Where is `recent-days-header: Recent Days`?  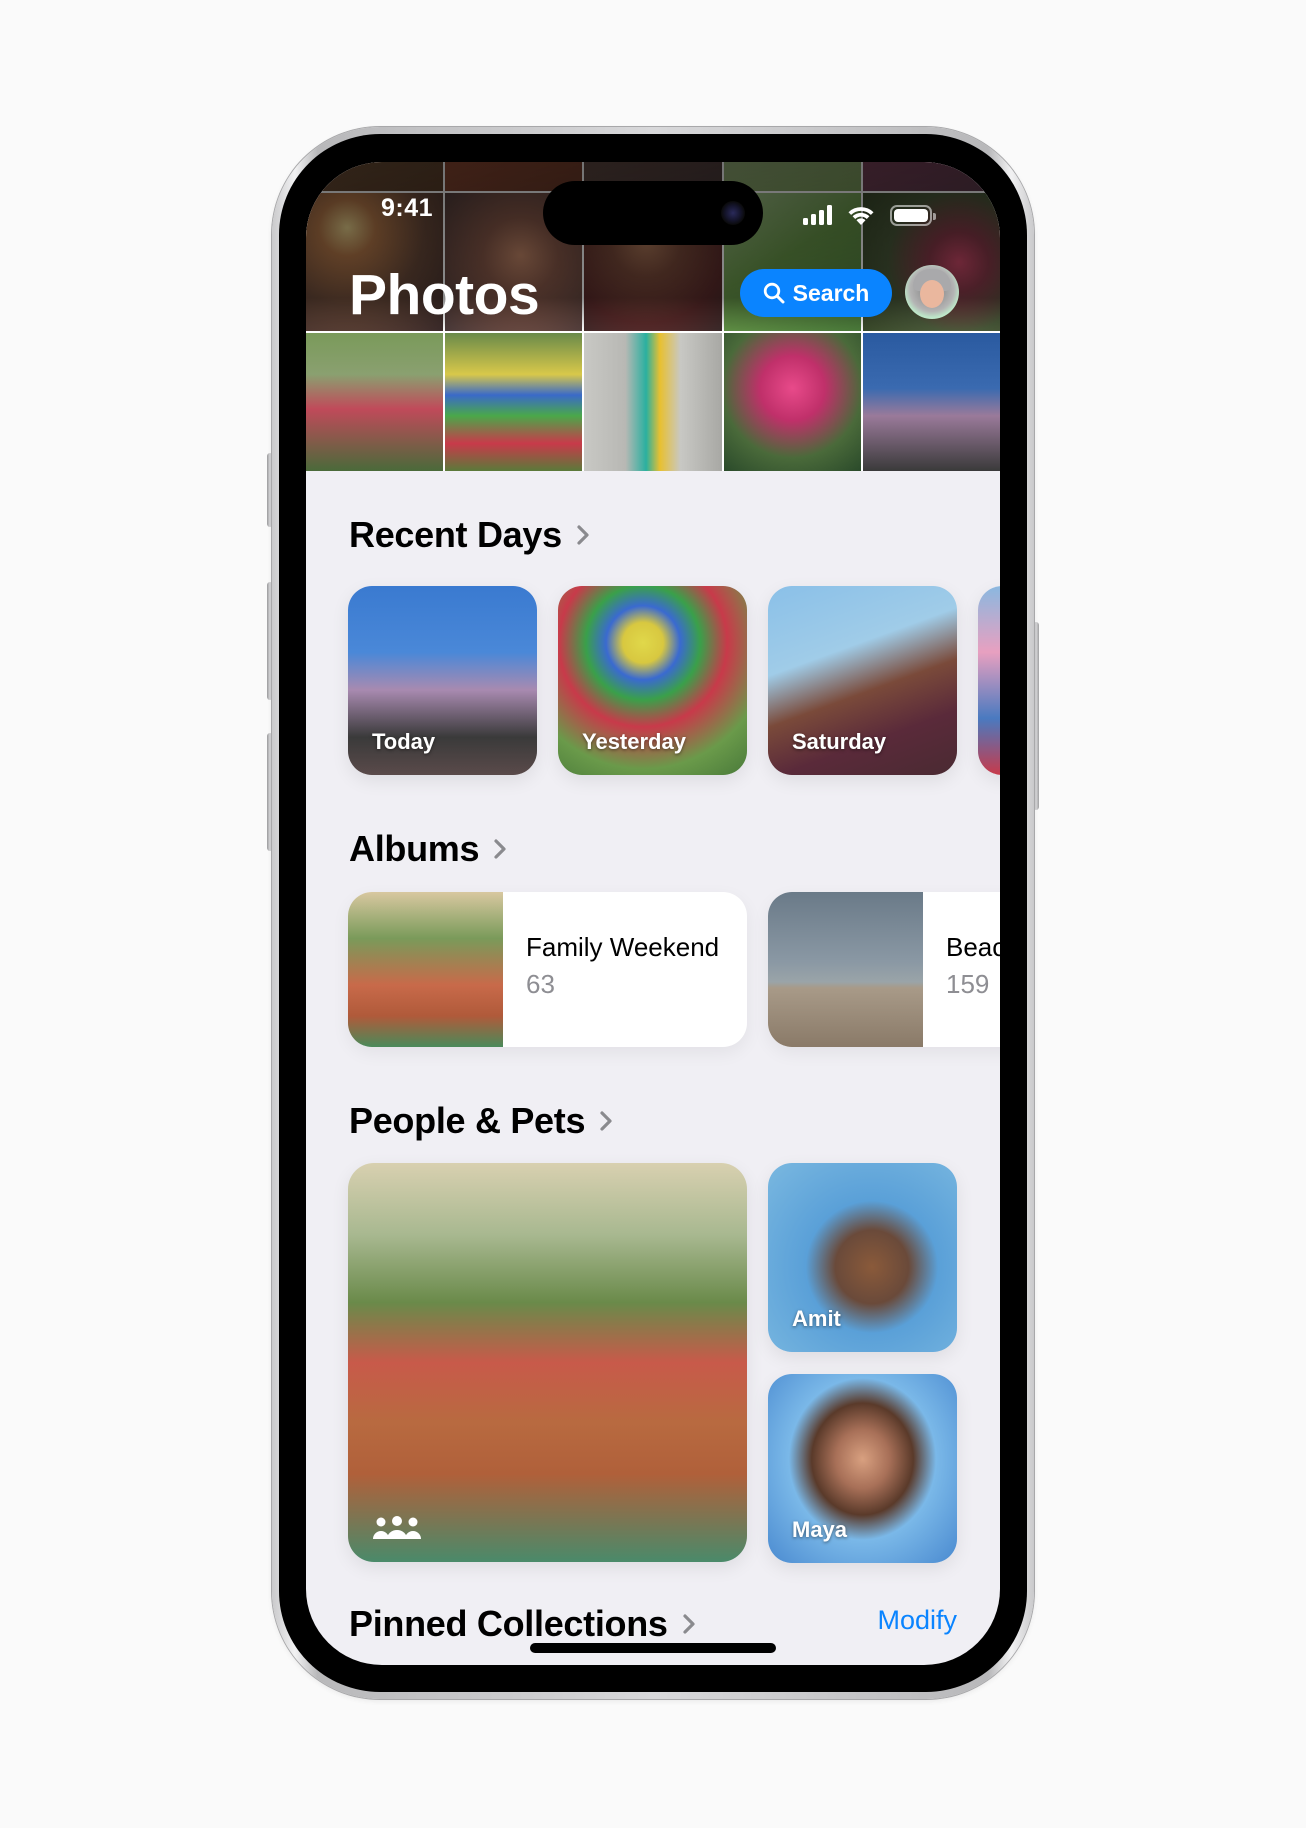 recent-days-header: Recent Days is located at coordinates (469, 535).